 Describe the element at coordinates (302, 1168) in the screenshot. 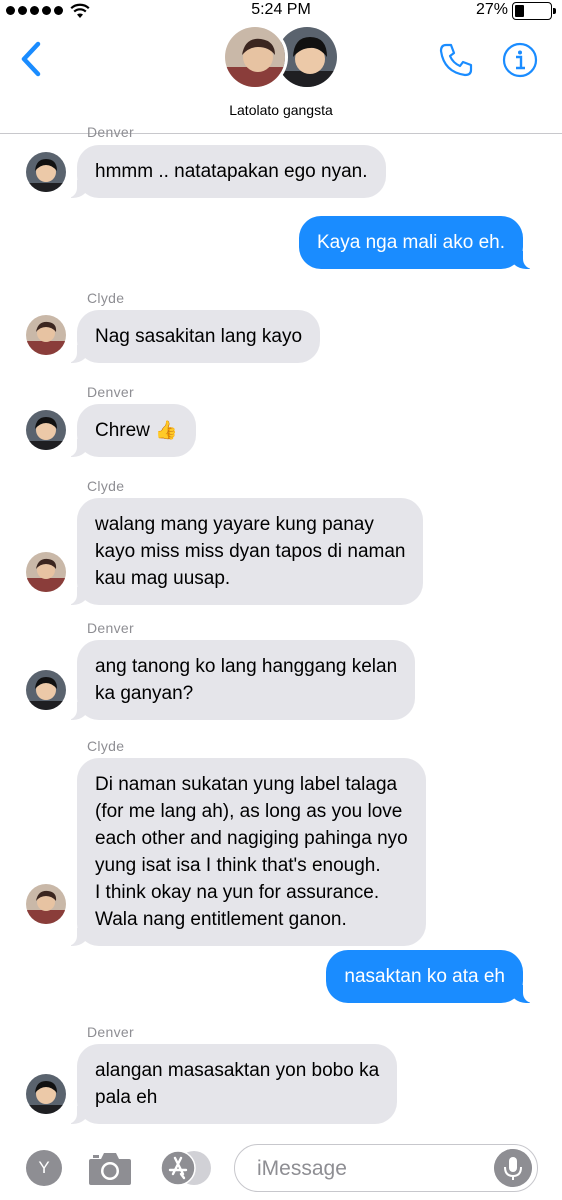

I see `message-input-placeholder: iMessage` at that location.